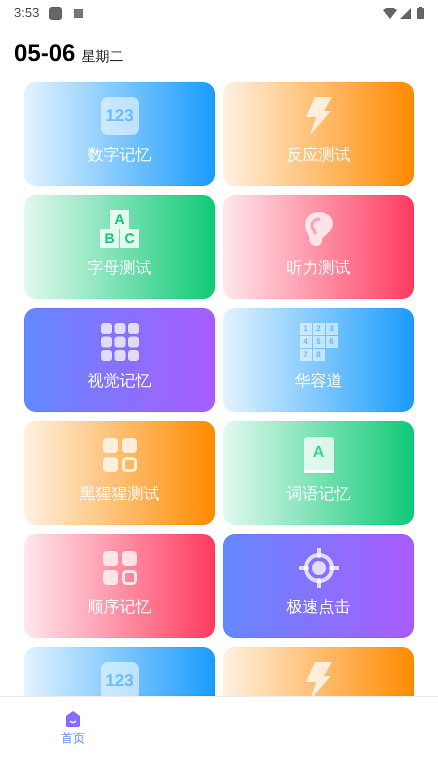  I want to click on card-title: 字母测试, so click(120, 269).